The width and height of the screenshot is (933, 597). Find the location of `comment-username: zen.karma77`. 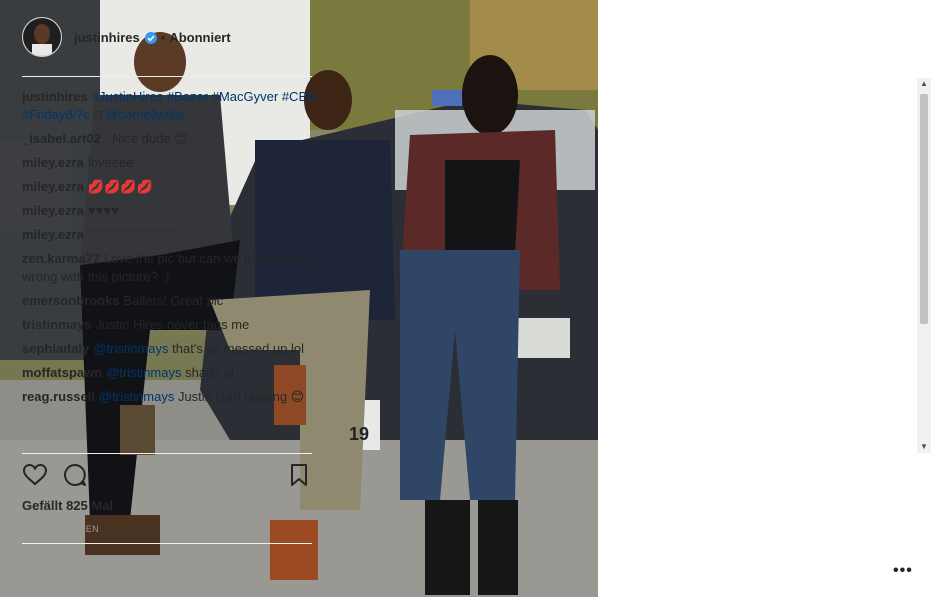

comment-username: zen.karma77 is located at coordinates (61, 258).